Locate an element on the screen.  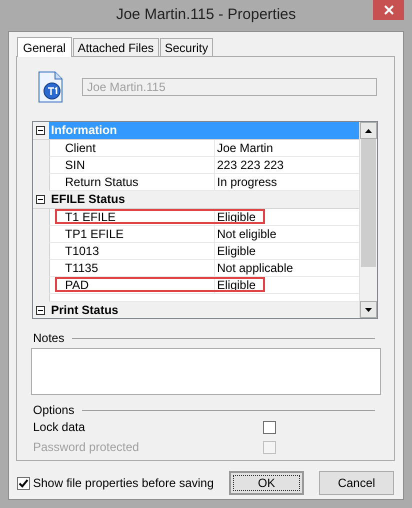
section-header: Print Status is located at coordinates (204, 310).